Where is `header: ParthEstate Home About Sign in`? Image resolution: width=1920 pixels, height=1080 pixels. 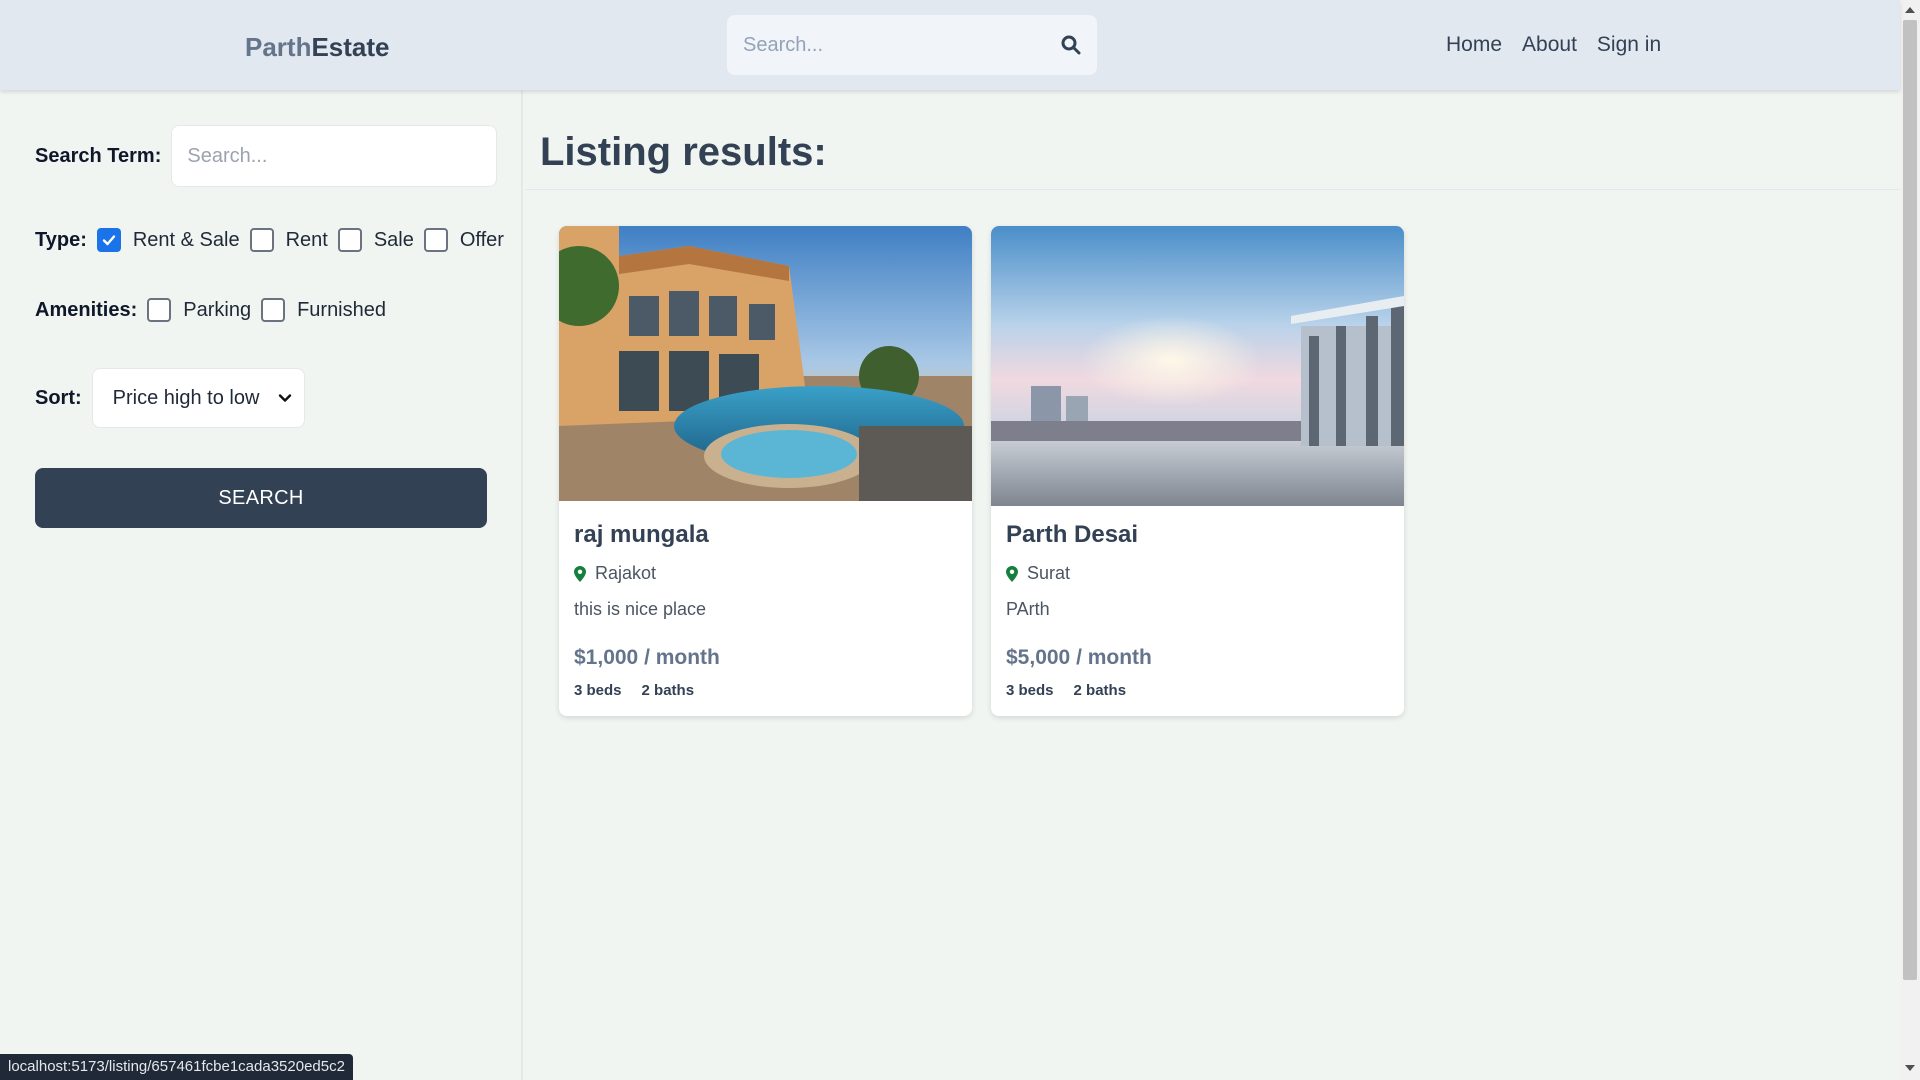 header: ParthEstate Home About Sign in is located at coordinates (950, 45).